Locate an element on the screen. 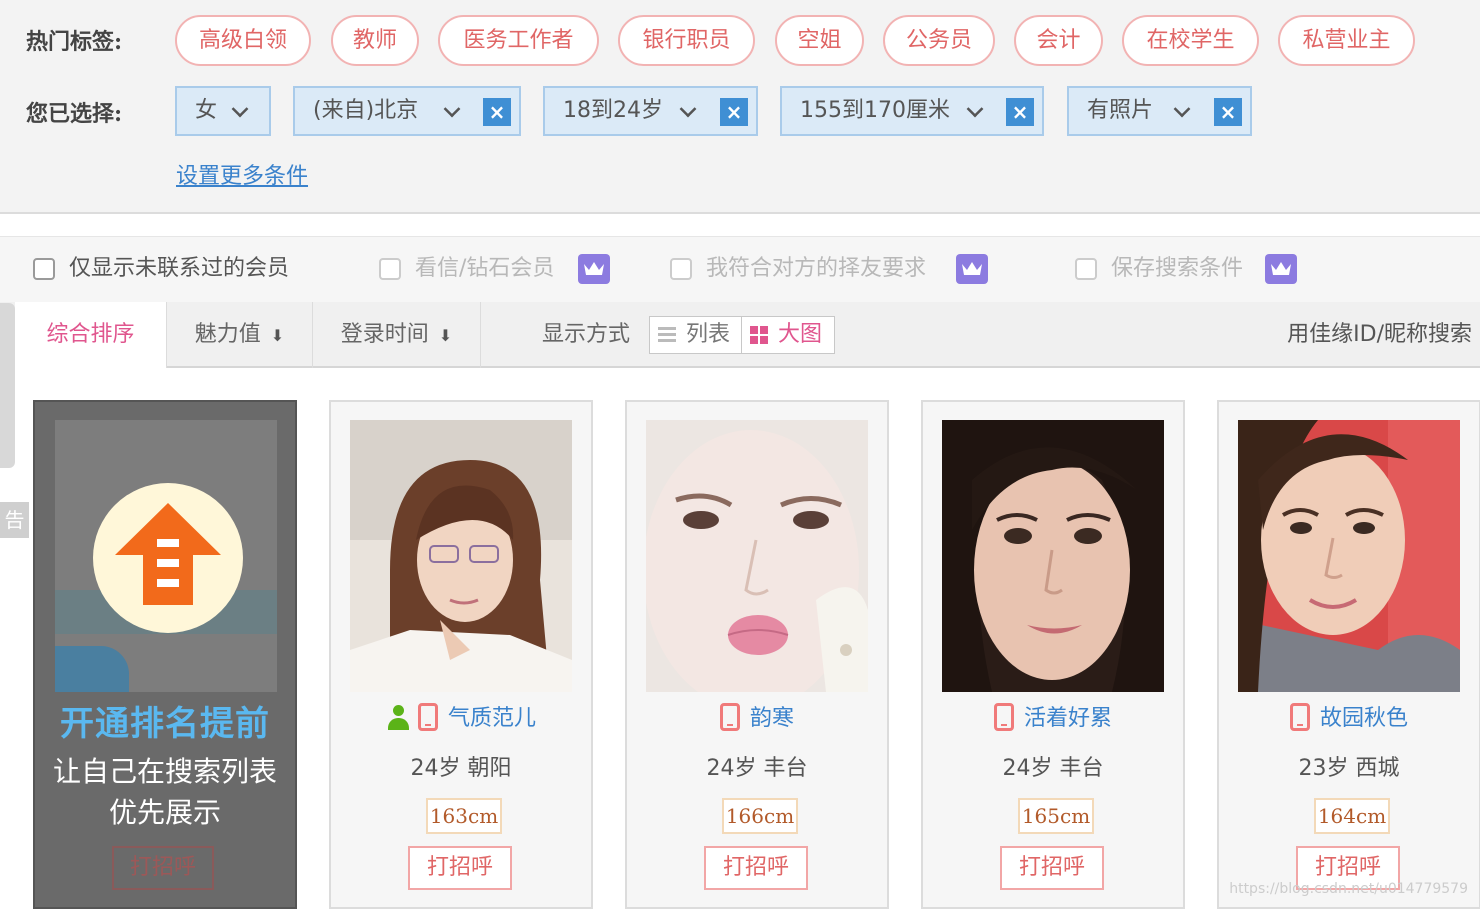  sort-login-time: 登录时间 ⬇ is located at coordinates (397, 335).